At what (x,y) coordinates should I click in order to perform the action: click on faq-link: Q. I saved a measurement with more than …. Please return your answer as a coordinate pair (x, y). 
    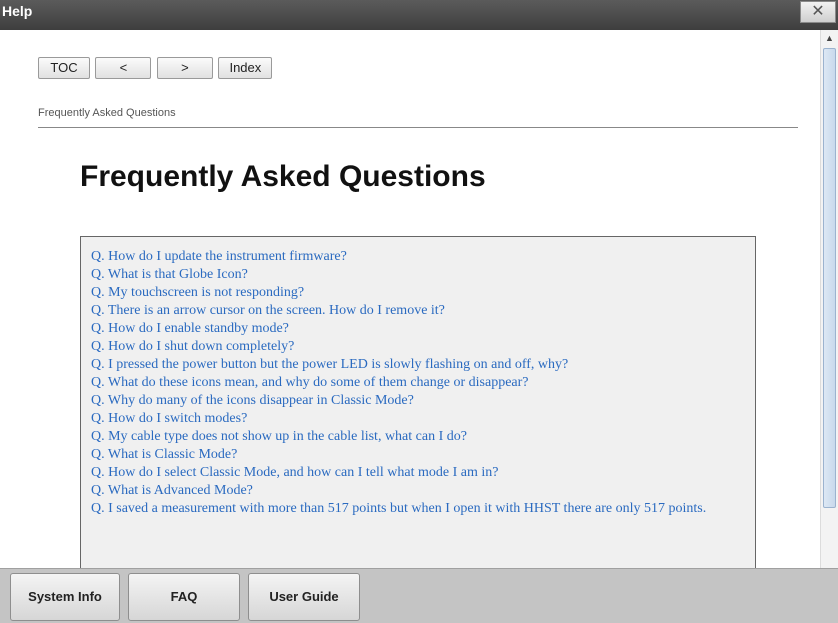
    Looking at the image, I should click on (419, 509).